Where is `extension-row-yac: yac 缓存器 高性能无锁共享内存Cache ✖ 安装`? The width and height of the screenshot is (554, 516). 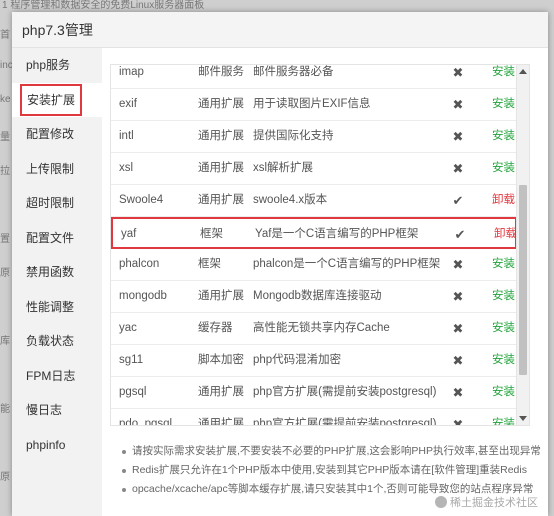 extension-row-yac: yac 缓存器 高性能无锁共享内存Cache ✖ 安装 is located at coordinates (314, 329).